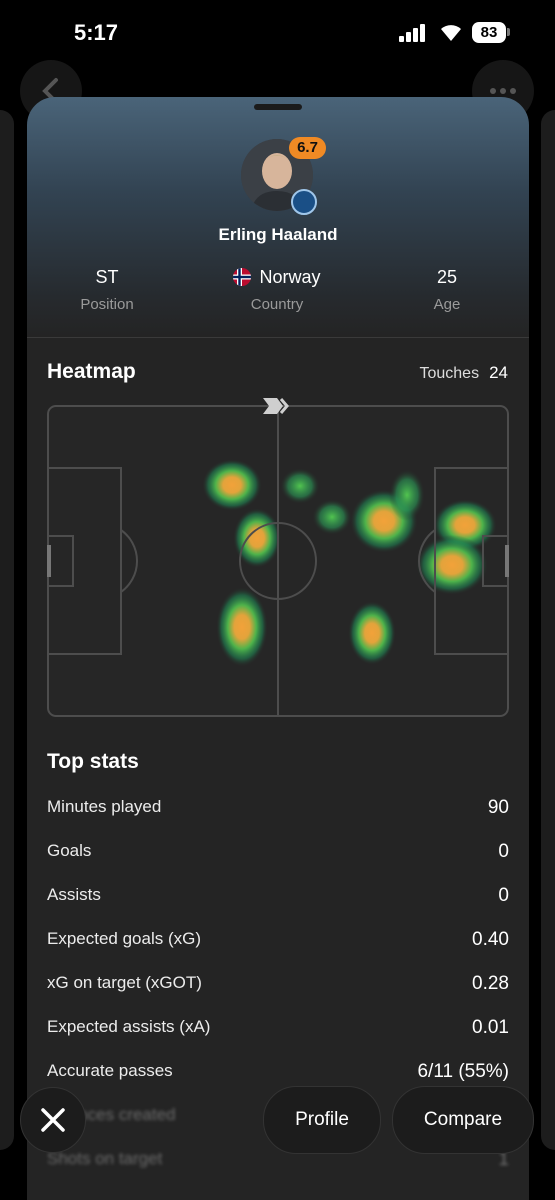  I want to click on stat-value: 0.40, so click(490, 939).